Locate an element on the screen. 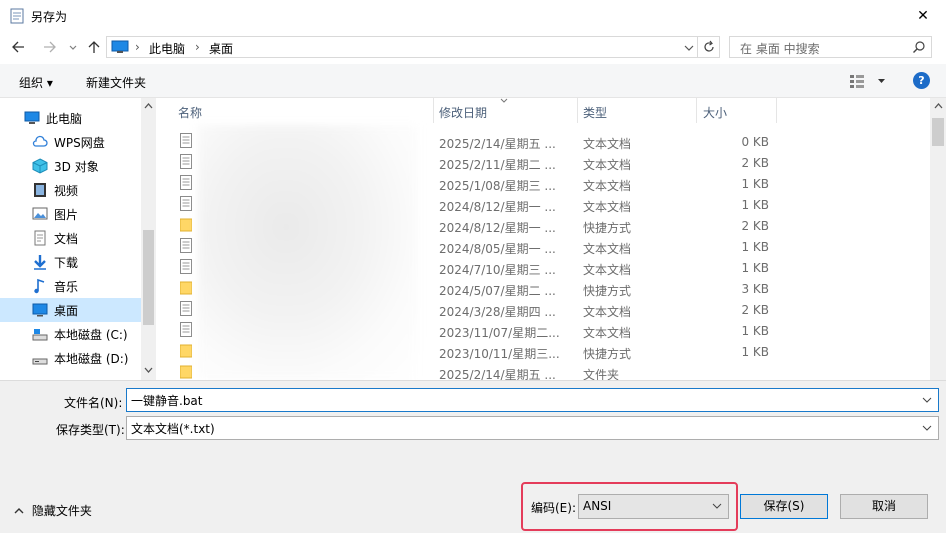 The image size is (946, 533). column-header-name: 名称 is located at coordinates (190, 112).